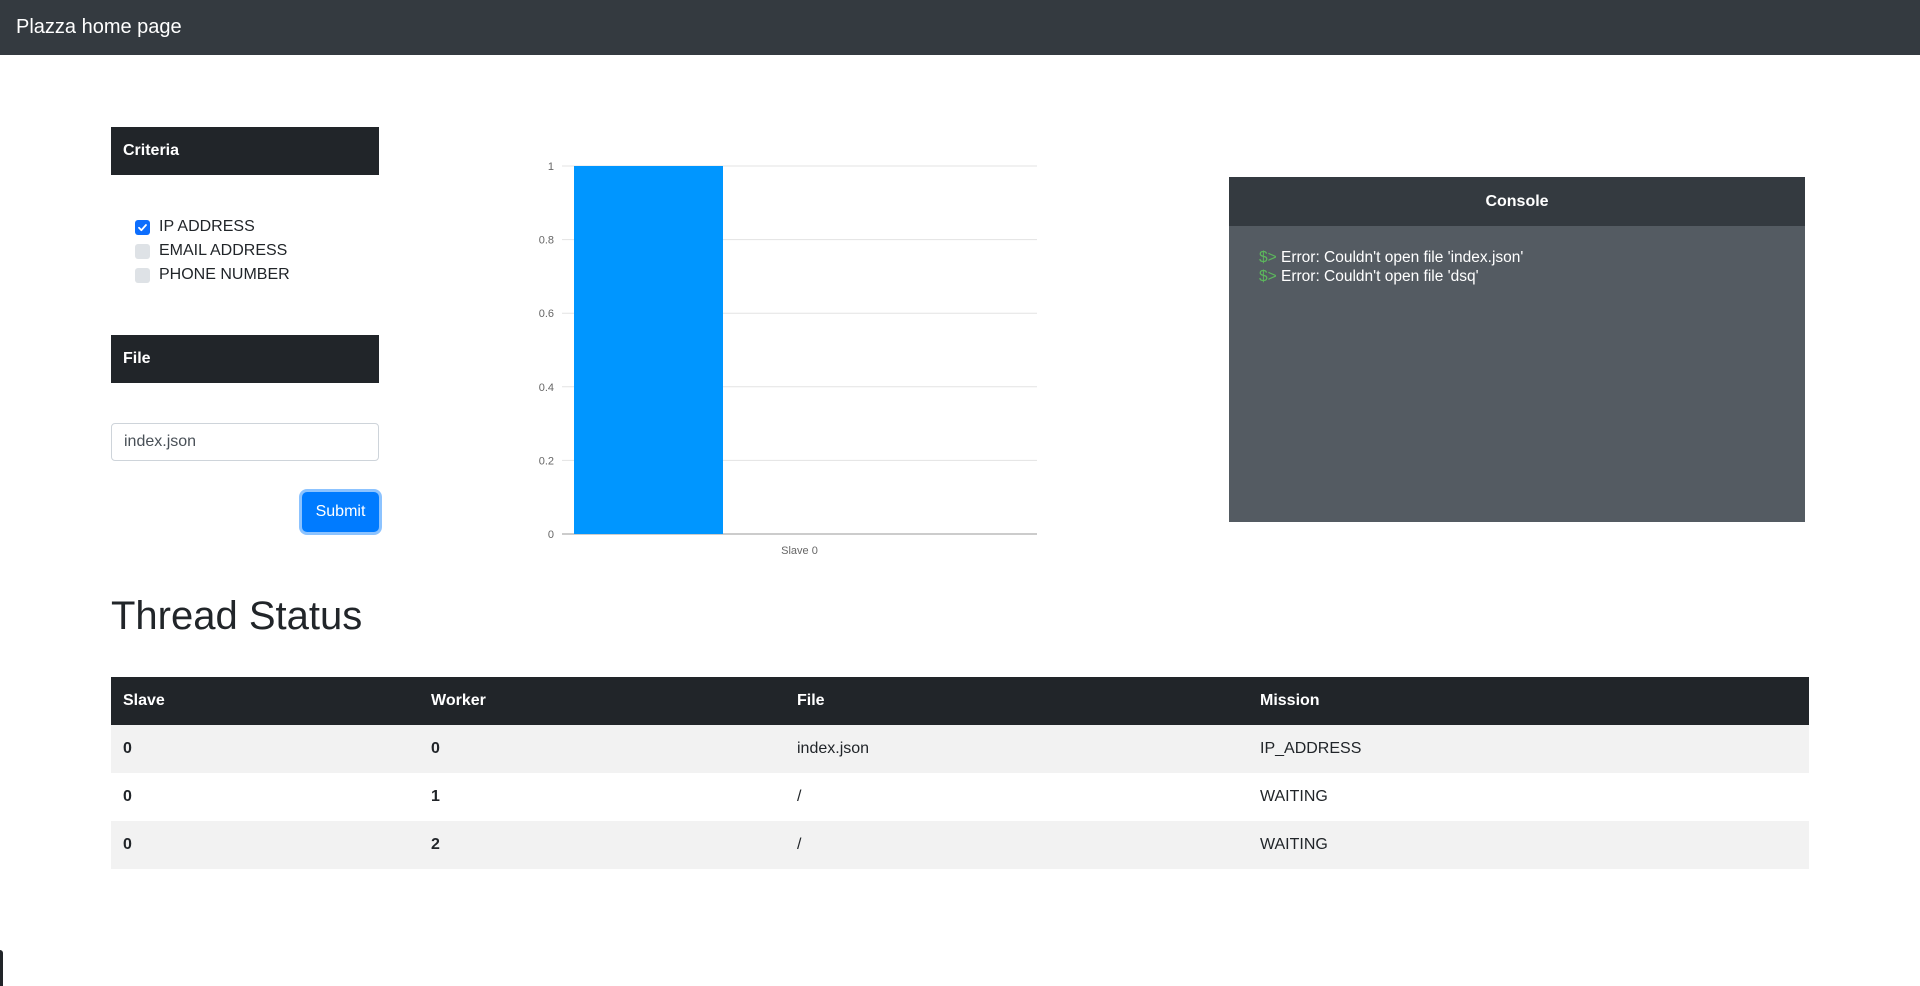 This screenshot has width=1920, height=986. Describe the element at coordinates (833, 748) in the screenshot. I see `cell-file: index.json` at that location.